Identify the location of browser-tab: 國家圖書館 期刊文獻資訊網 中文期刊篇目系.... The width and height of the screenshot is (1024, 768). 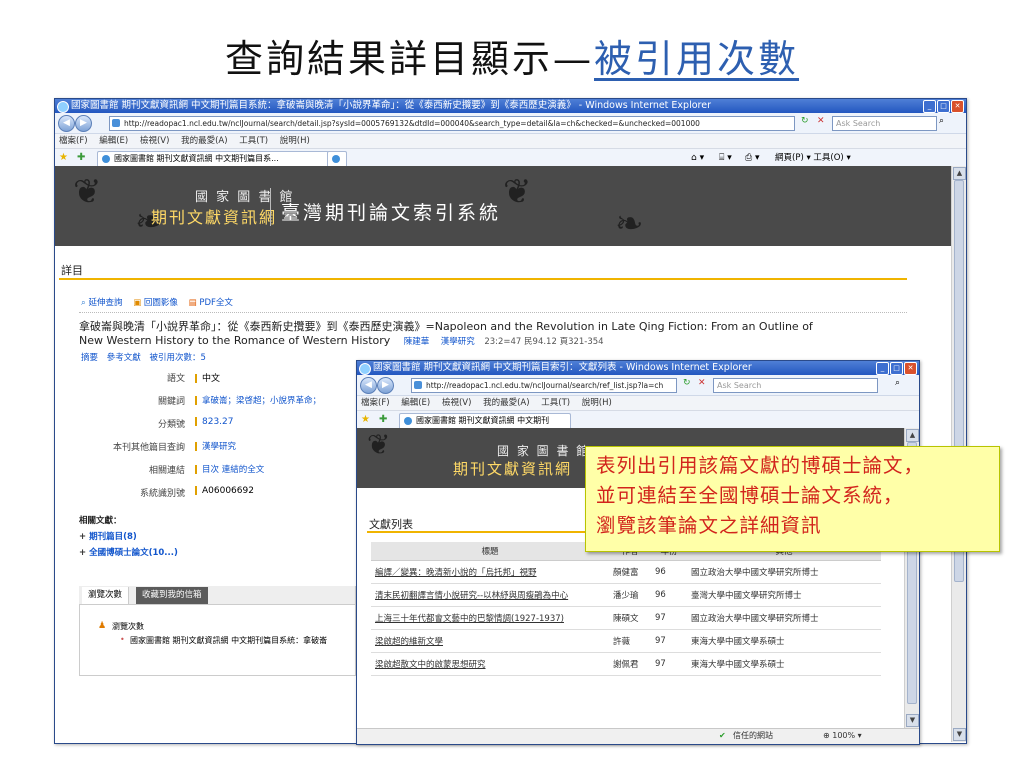
(213, 158).